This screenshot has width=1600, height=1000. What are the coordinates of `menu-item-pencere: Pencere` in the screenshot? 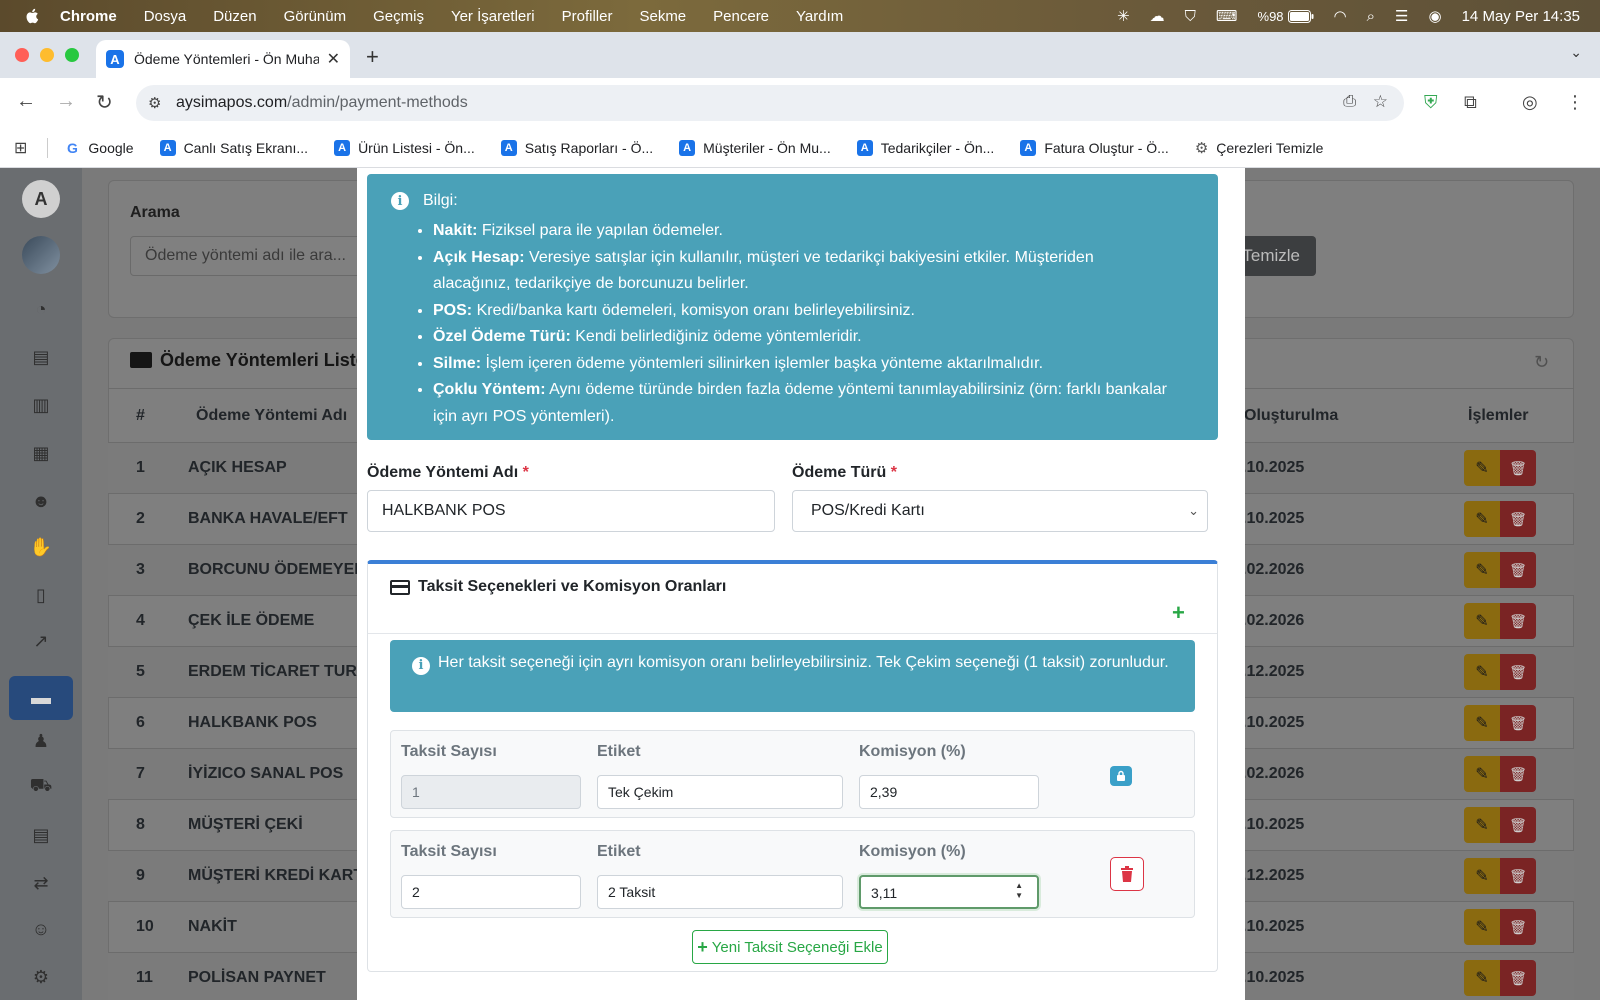 It's located at (741, 16).